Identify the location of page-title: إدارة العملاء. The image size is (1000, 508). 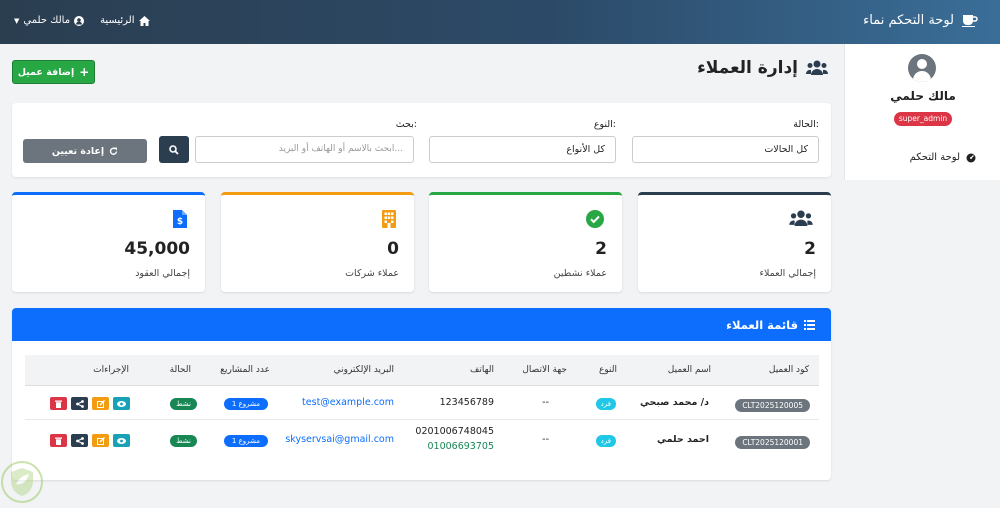
(762, 68).